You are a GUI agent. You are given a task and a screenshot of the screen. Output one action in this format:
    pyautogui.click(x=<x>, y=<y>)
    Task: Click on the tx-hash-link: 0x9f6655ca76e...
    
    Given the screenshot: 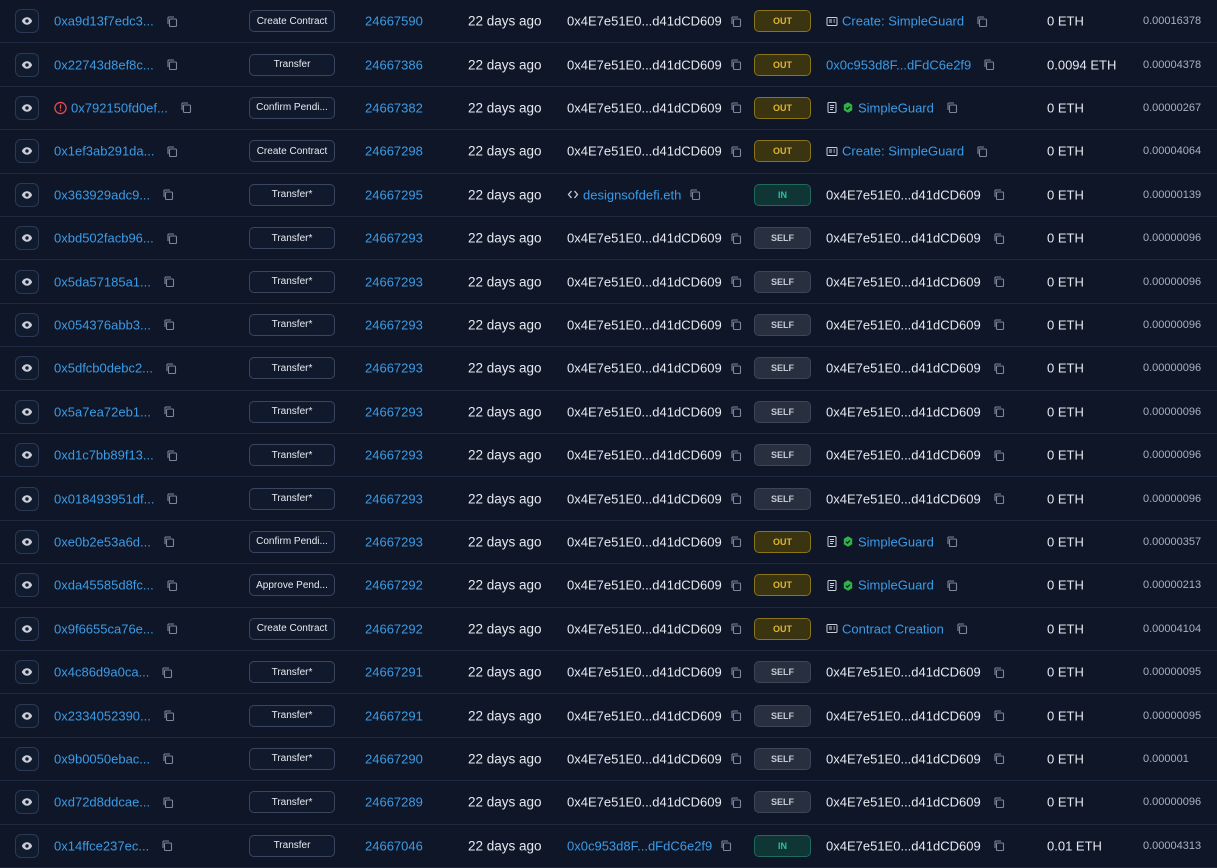 What is the action you would take?
    pyautogui.click(x=104, y=628)
    